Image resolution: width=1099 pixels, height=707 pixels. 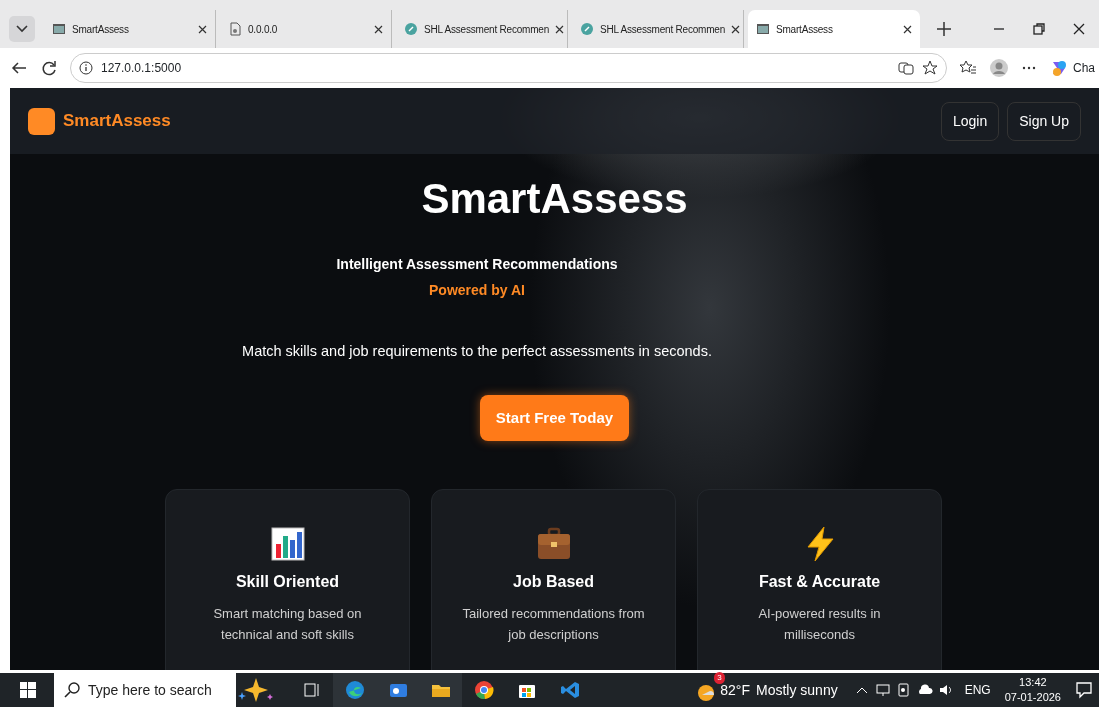 I want to click on bar-chart-icon, so click(x=287, y=544).